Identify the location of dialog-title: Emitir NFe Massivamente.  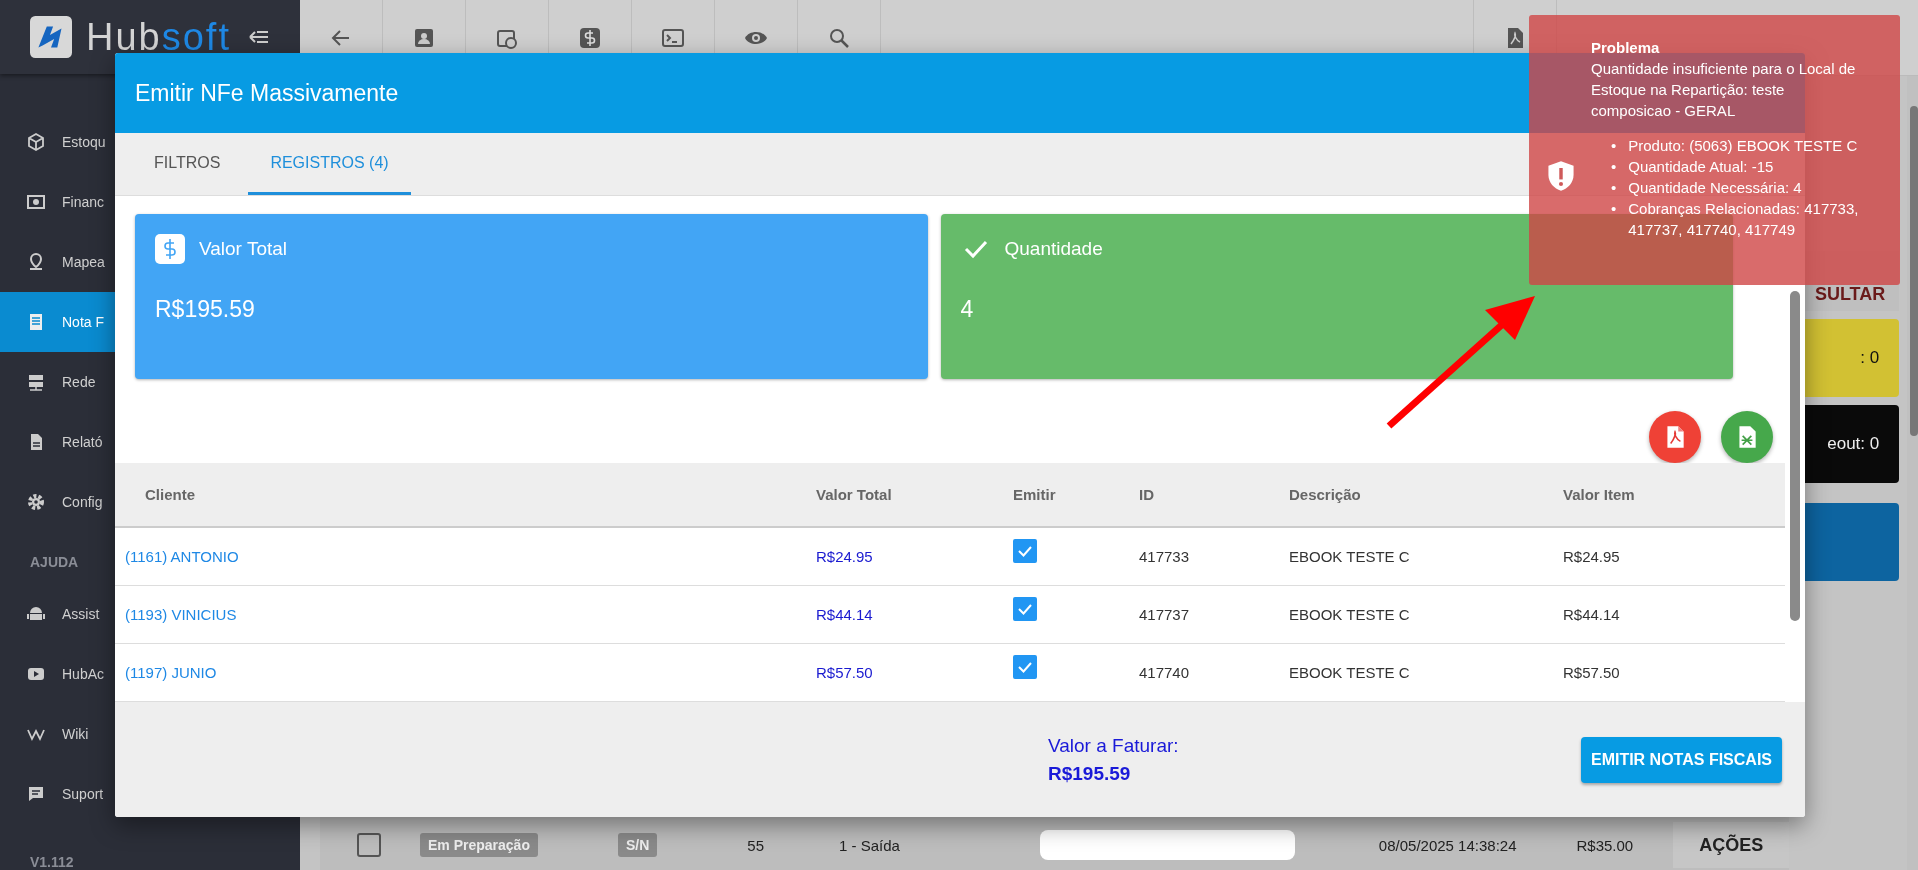
(267, 93).